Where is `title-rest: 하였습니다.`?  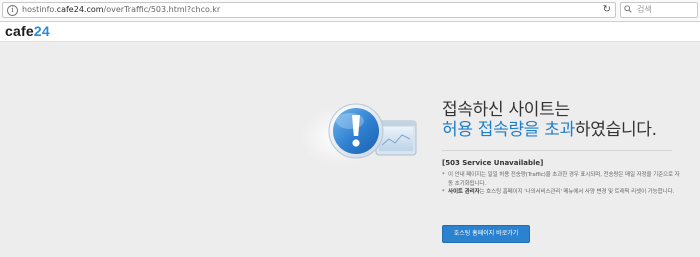 title-rest: 하였습니다. is located at coordinates (615, 130).